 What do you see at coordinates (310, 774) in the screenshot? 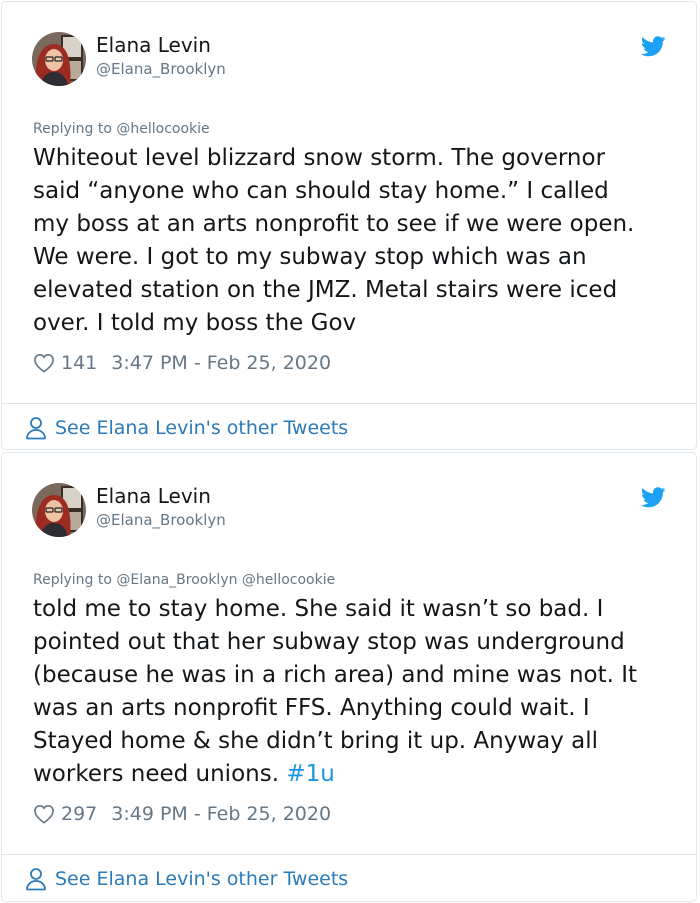
I see `hashtag-link: #1u` at bounding box center [310, 774].